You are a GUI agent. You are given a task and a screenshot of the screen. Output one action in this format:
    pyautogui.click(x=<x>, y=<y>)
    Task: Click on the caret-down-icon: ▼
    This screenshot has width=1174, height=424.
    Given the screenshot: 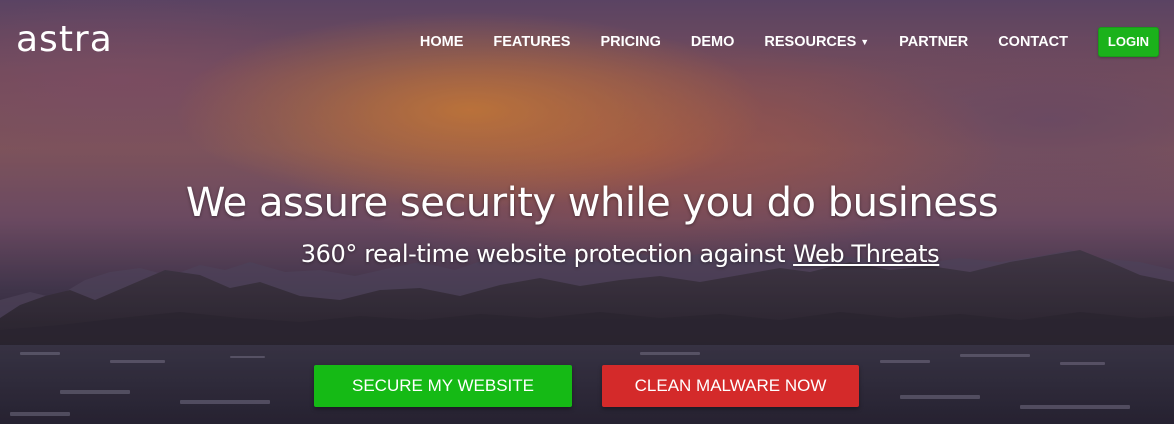 What is the action you would take?
    pyautogui.click(x=865, y=42)
    